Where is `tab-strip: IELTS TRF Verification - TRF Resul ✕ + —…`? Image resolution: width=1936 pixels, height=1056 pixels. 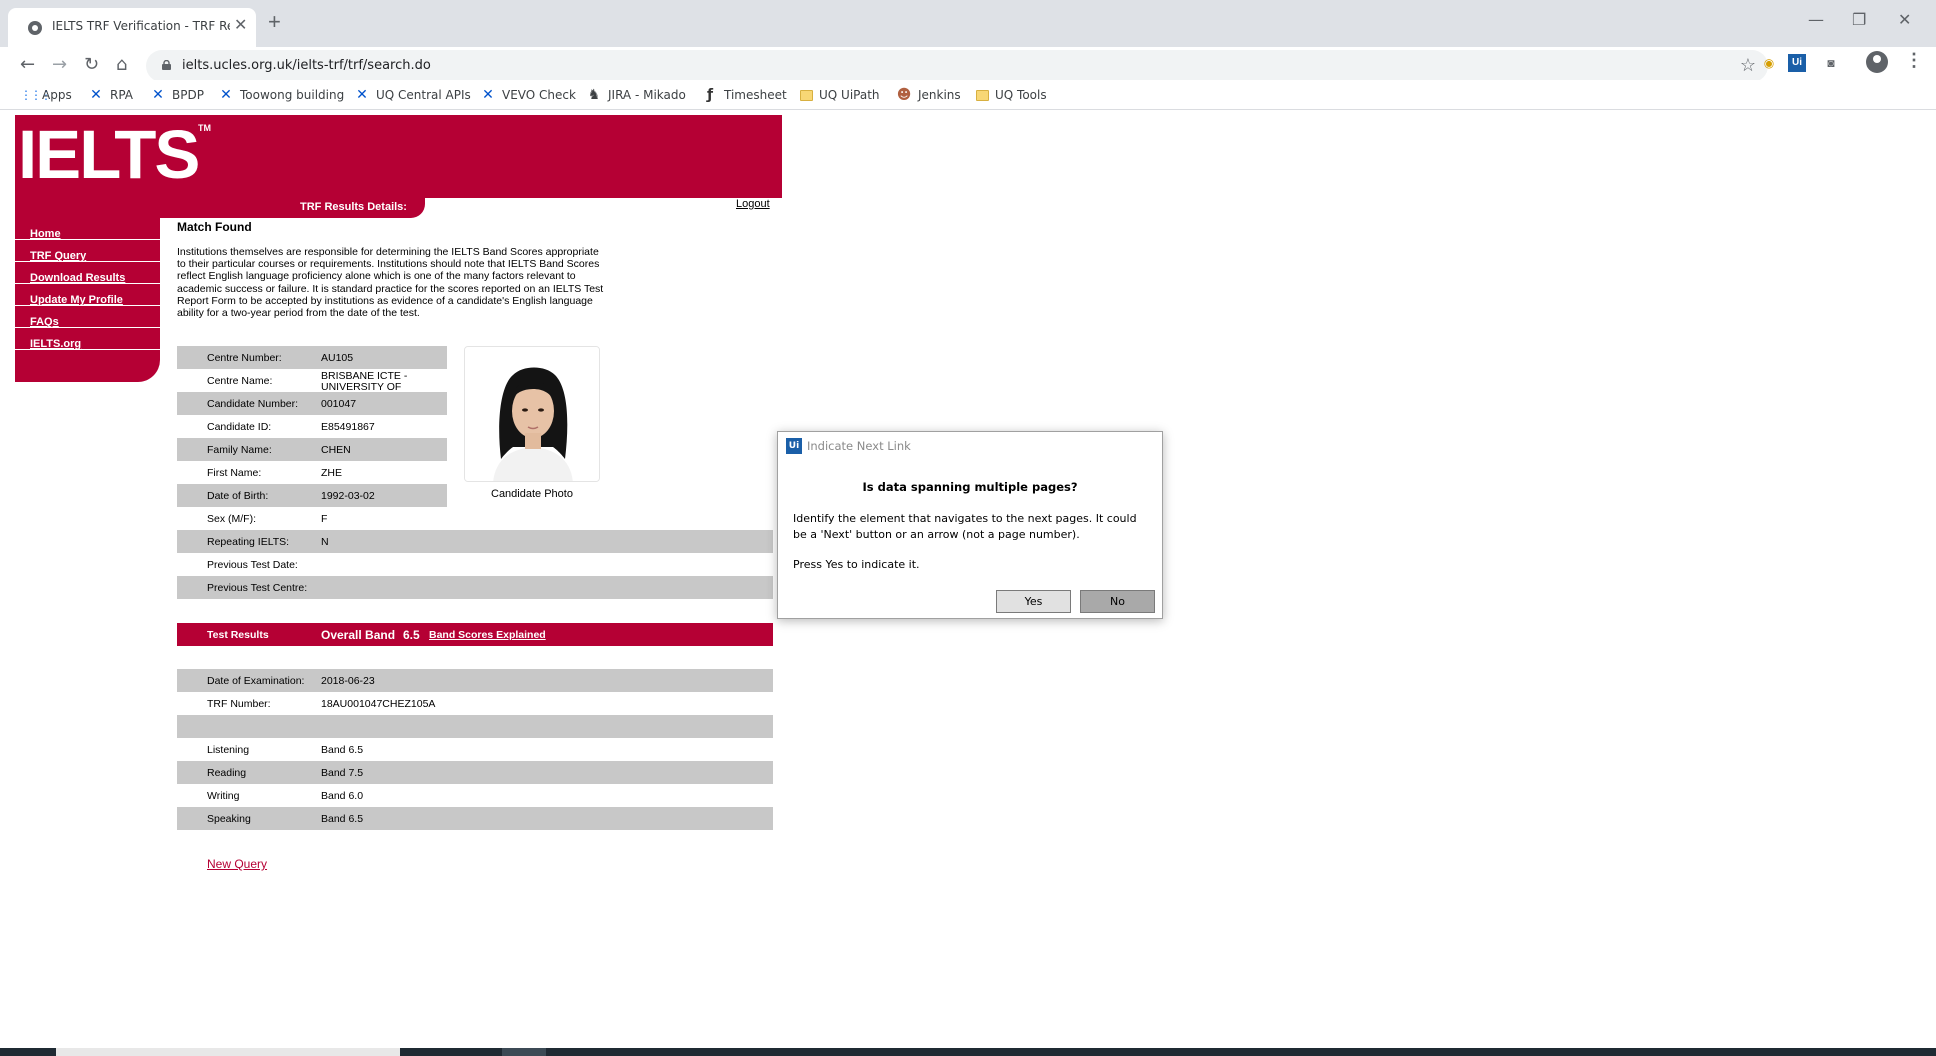 tab-strip: IELTS TRF Verification - TRF Resul ✕ + —… is located at coordinates (968, 23).